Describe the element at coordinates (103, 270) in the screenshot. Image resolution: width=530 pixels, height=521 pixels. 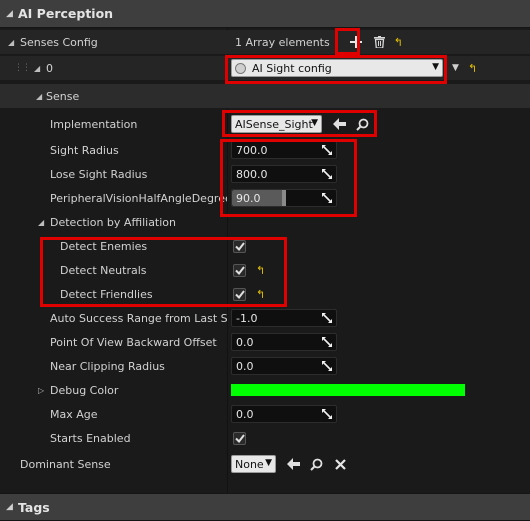
I see `detect-neutrals-label: Detect Neutrals` at that location.